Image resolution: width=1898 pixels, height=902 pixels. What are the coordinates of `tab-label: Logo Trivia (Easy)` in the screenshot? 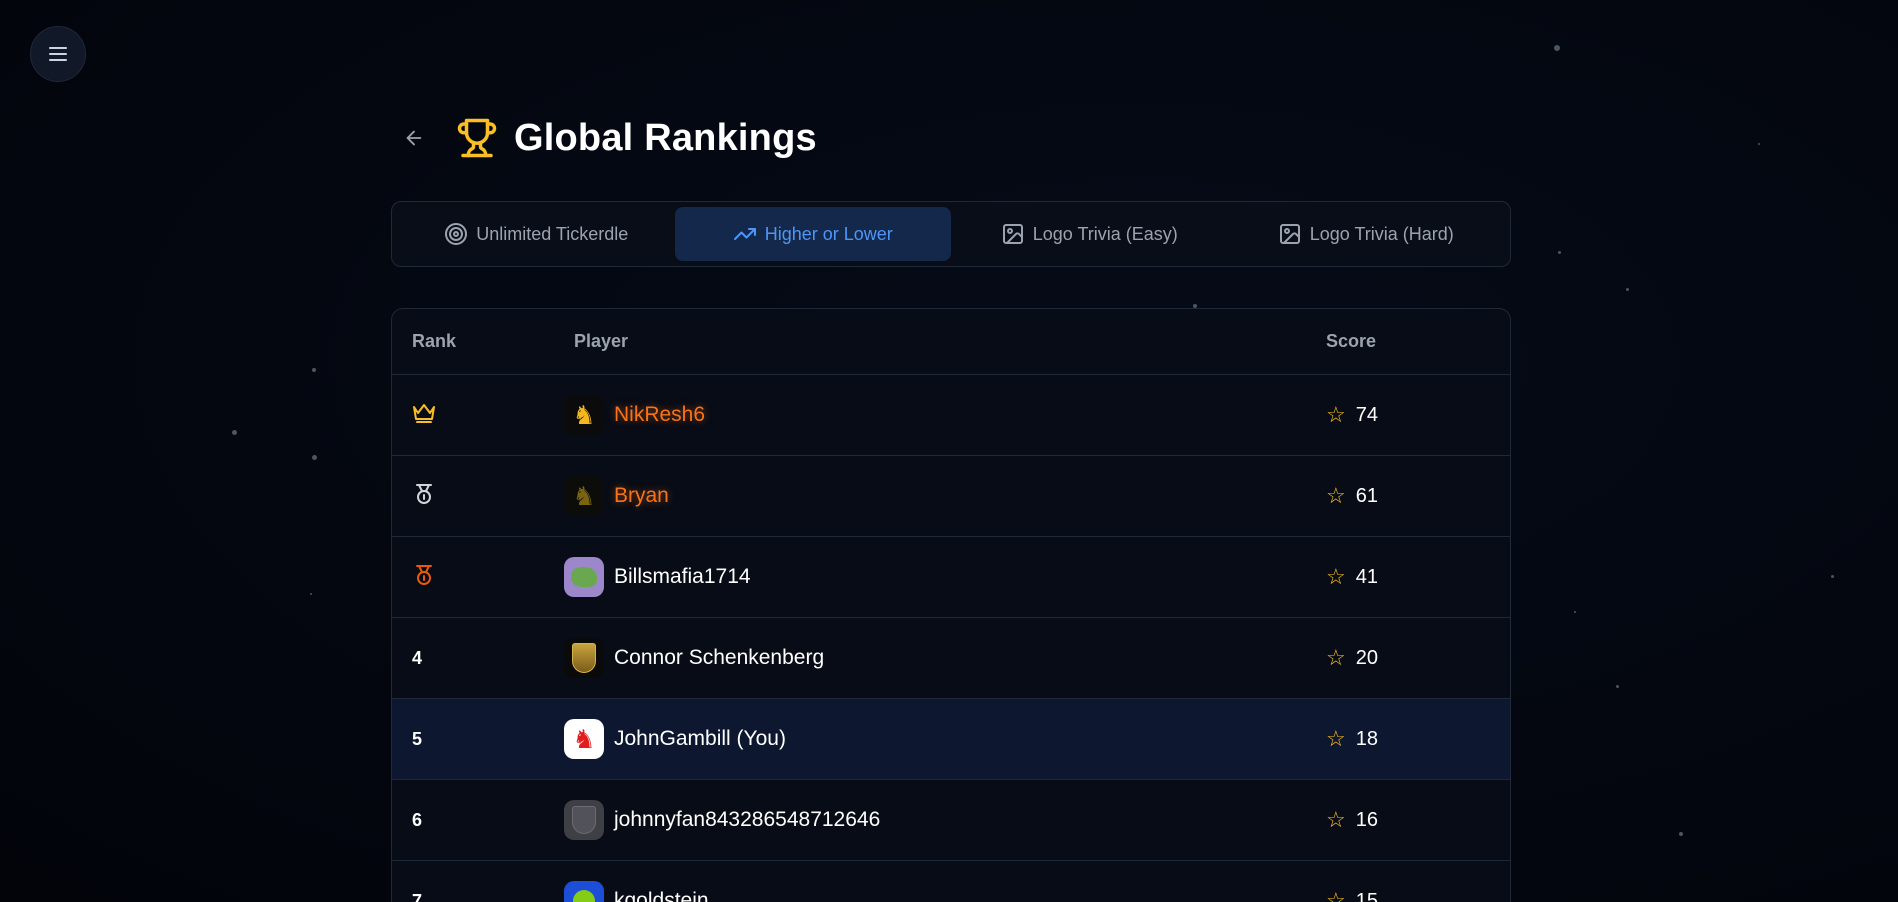 It's located at (1105, 233).